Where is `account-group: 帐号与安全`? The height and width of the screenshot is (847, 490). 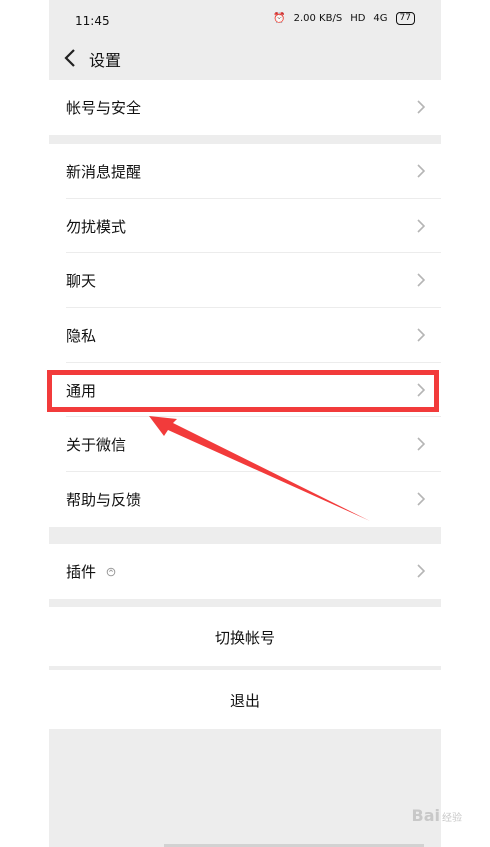
account-group: 帐号与安全 is located at coordinates (245, 107).